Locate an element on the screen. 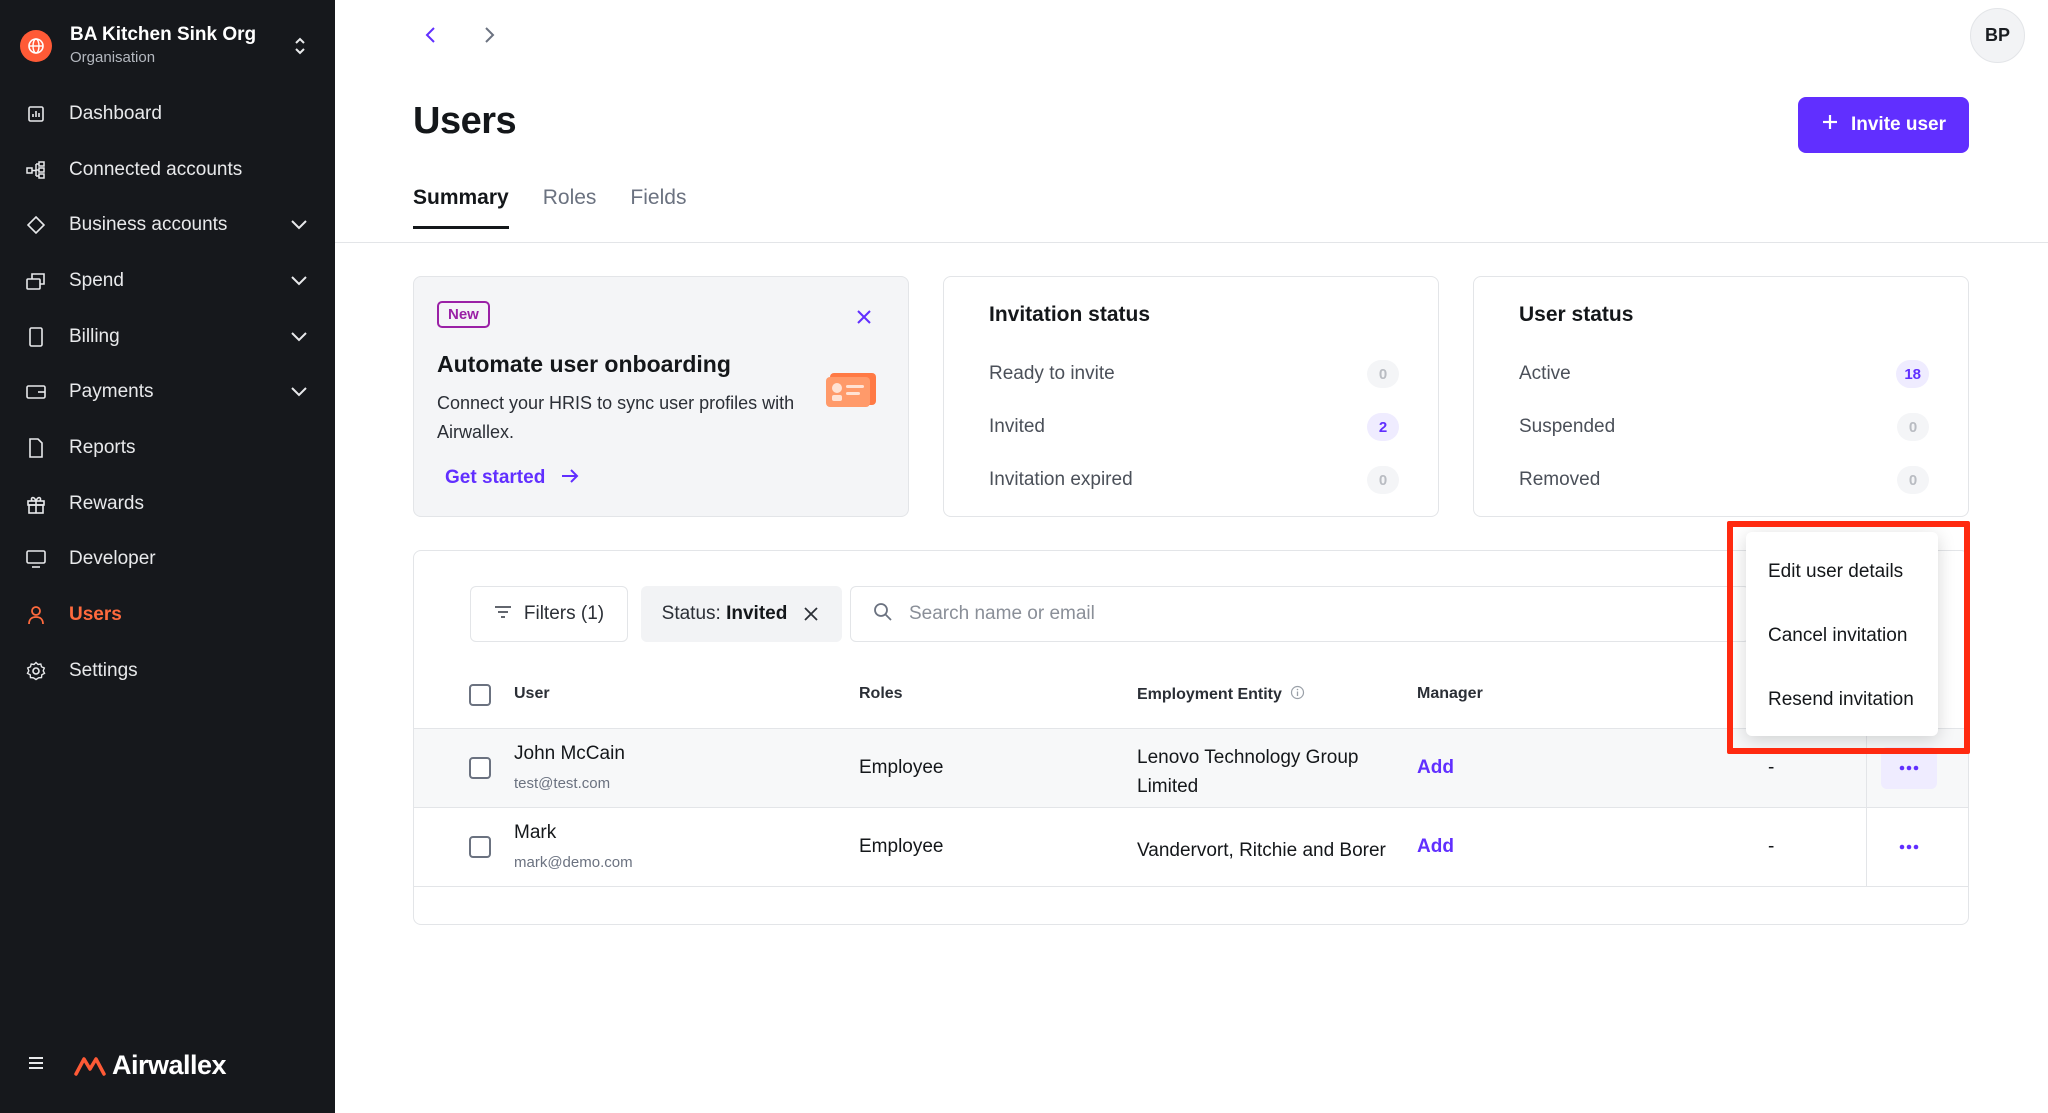 The image size is (2048, 1113). history-nav is located at coordinates (460, 35).